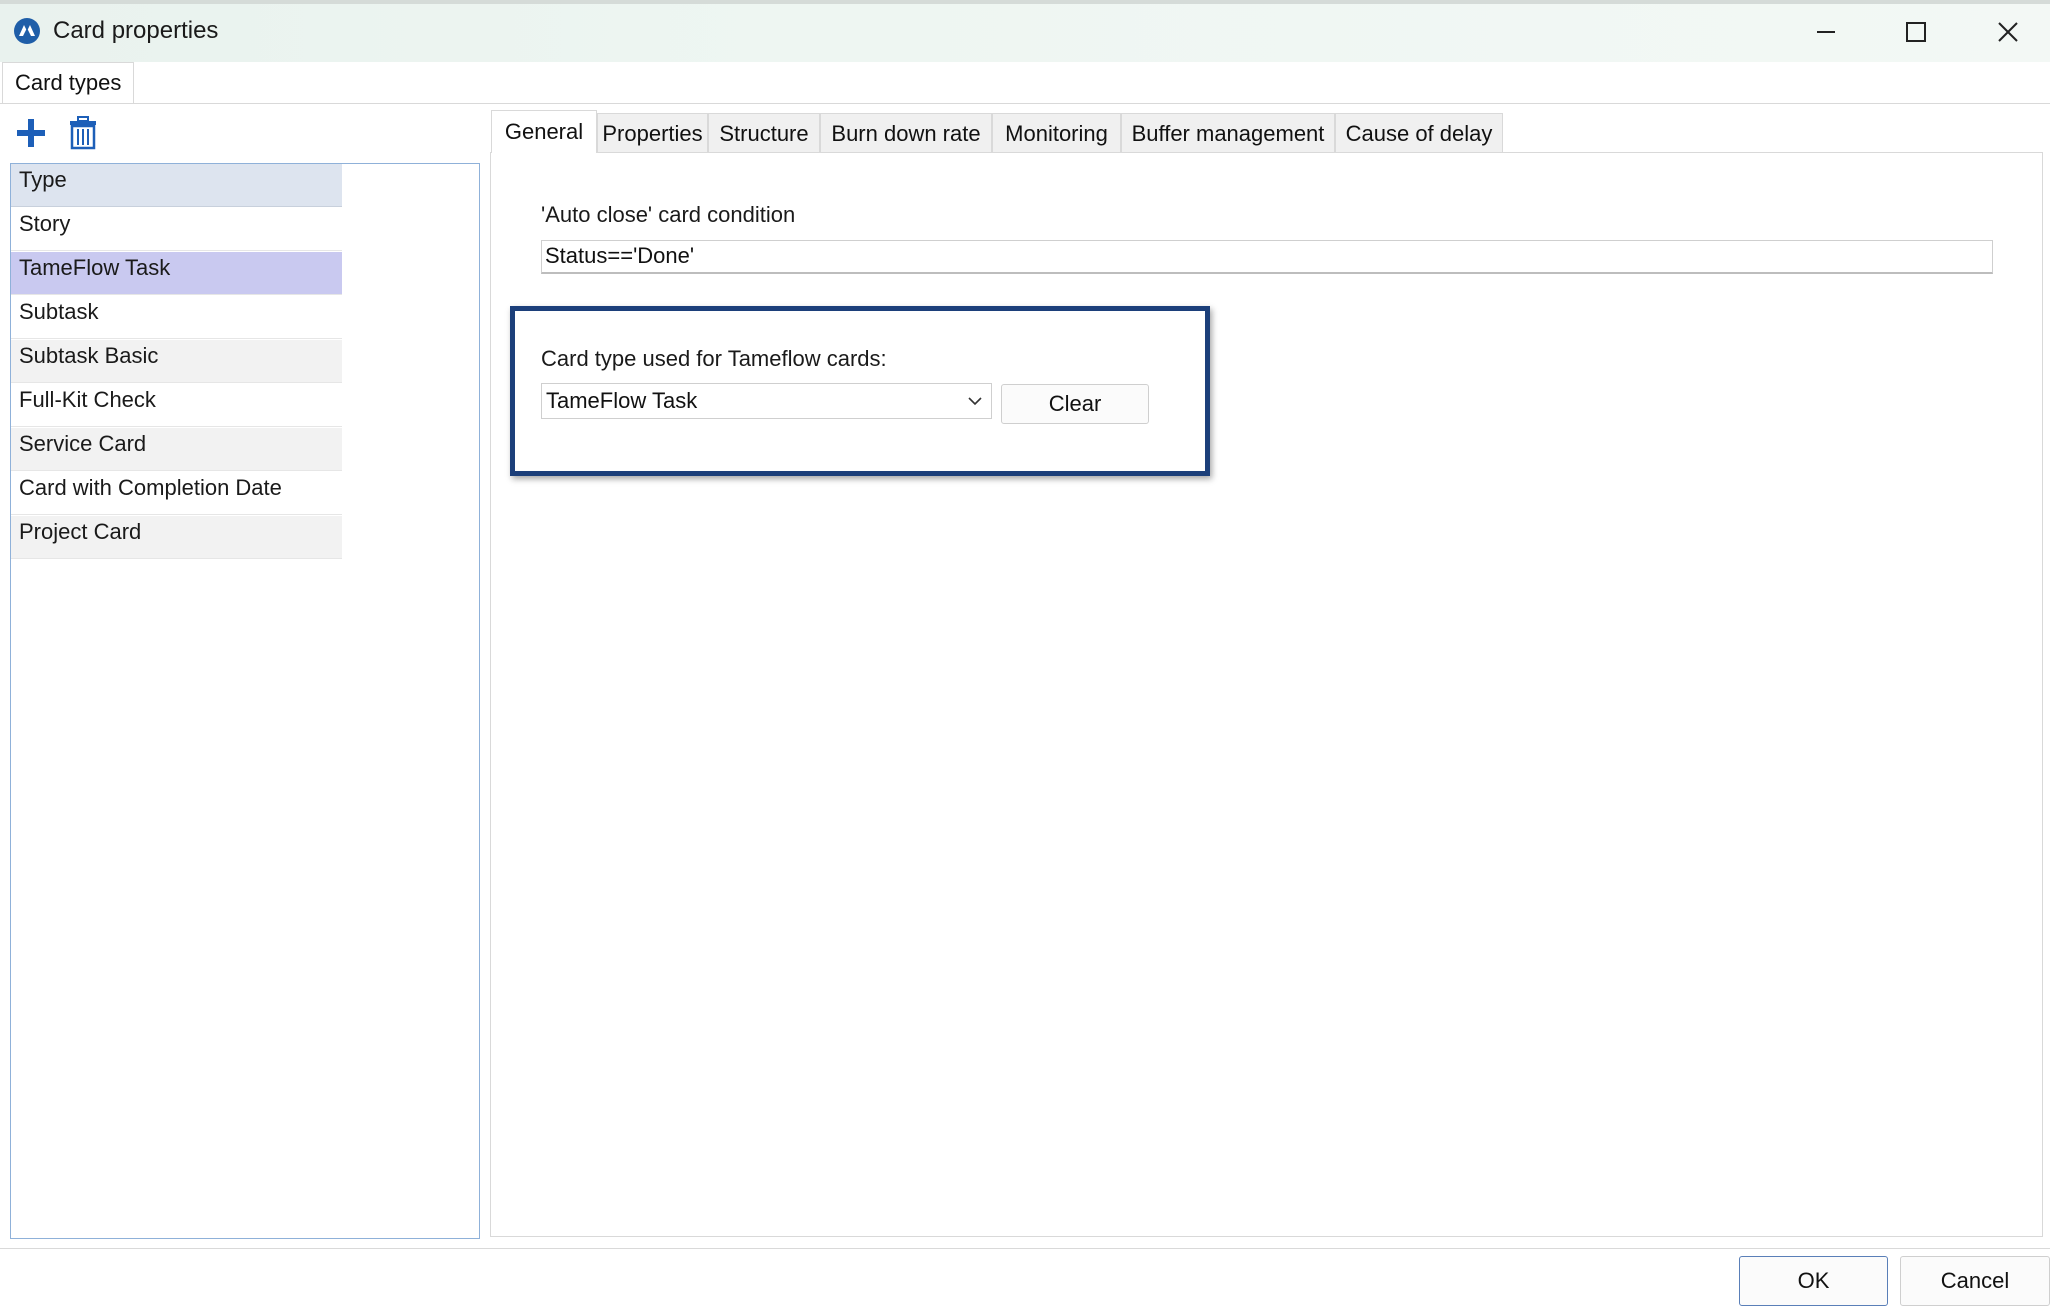 The width and height of the screenshot is (2050, 1311). Describe the element at coordinates (176, 537) in the screenshot. I see `list-item-project-card: Project Card` at that location.